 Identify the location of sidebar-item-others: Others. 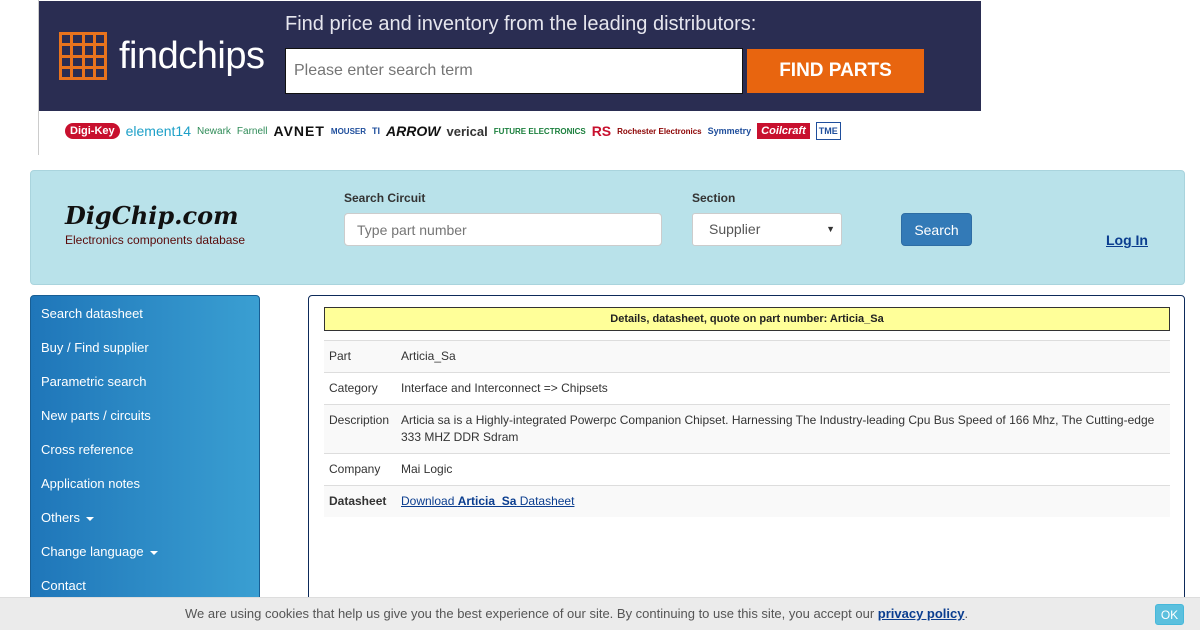
(68, 517).